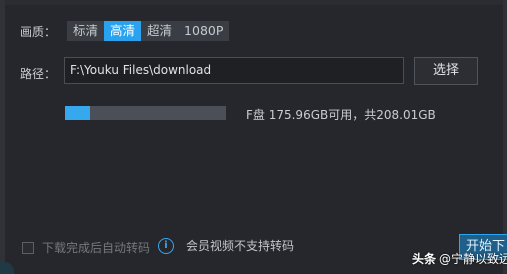 The width and height of the screenshot is (507, 274). I want to click on disk-usage-fill, so click(77, 113).